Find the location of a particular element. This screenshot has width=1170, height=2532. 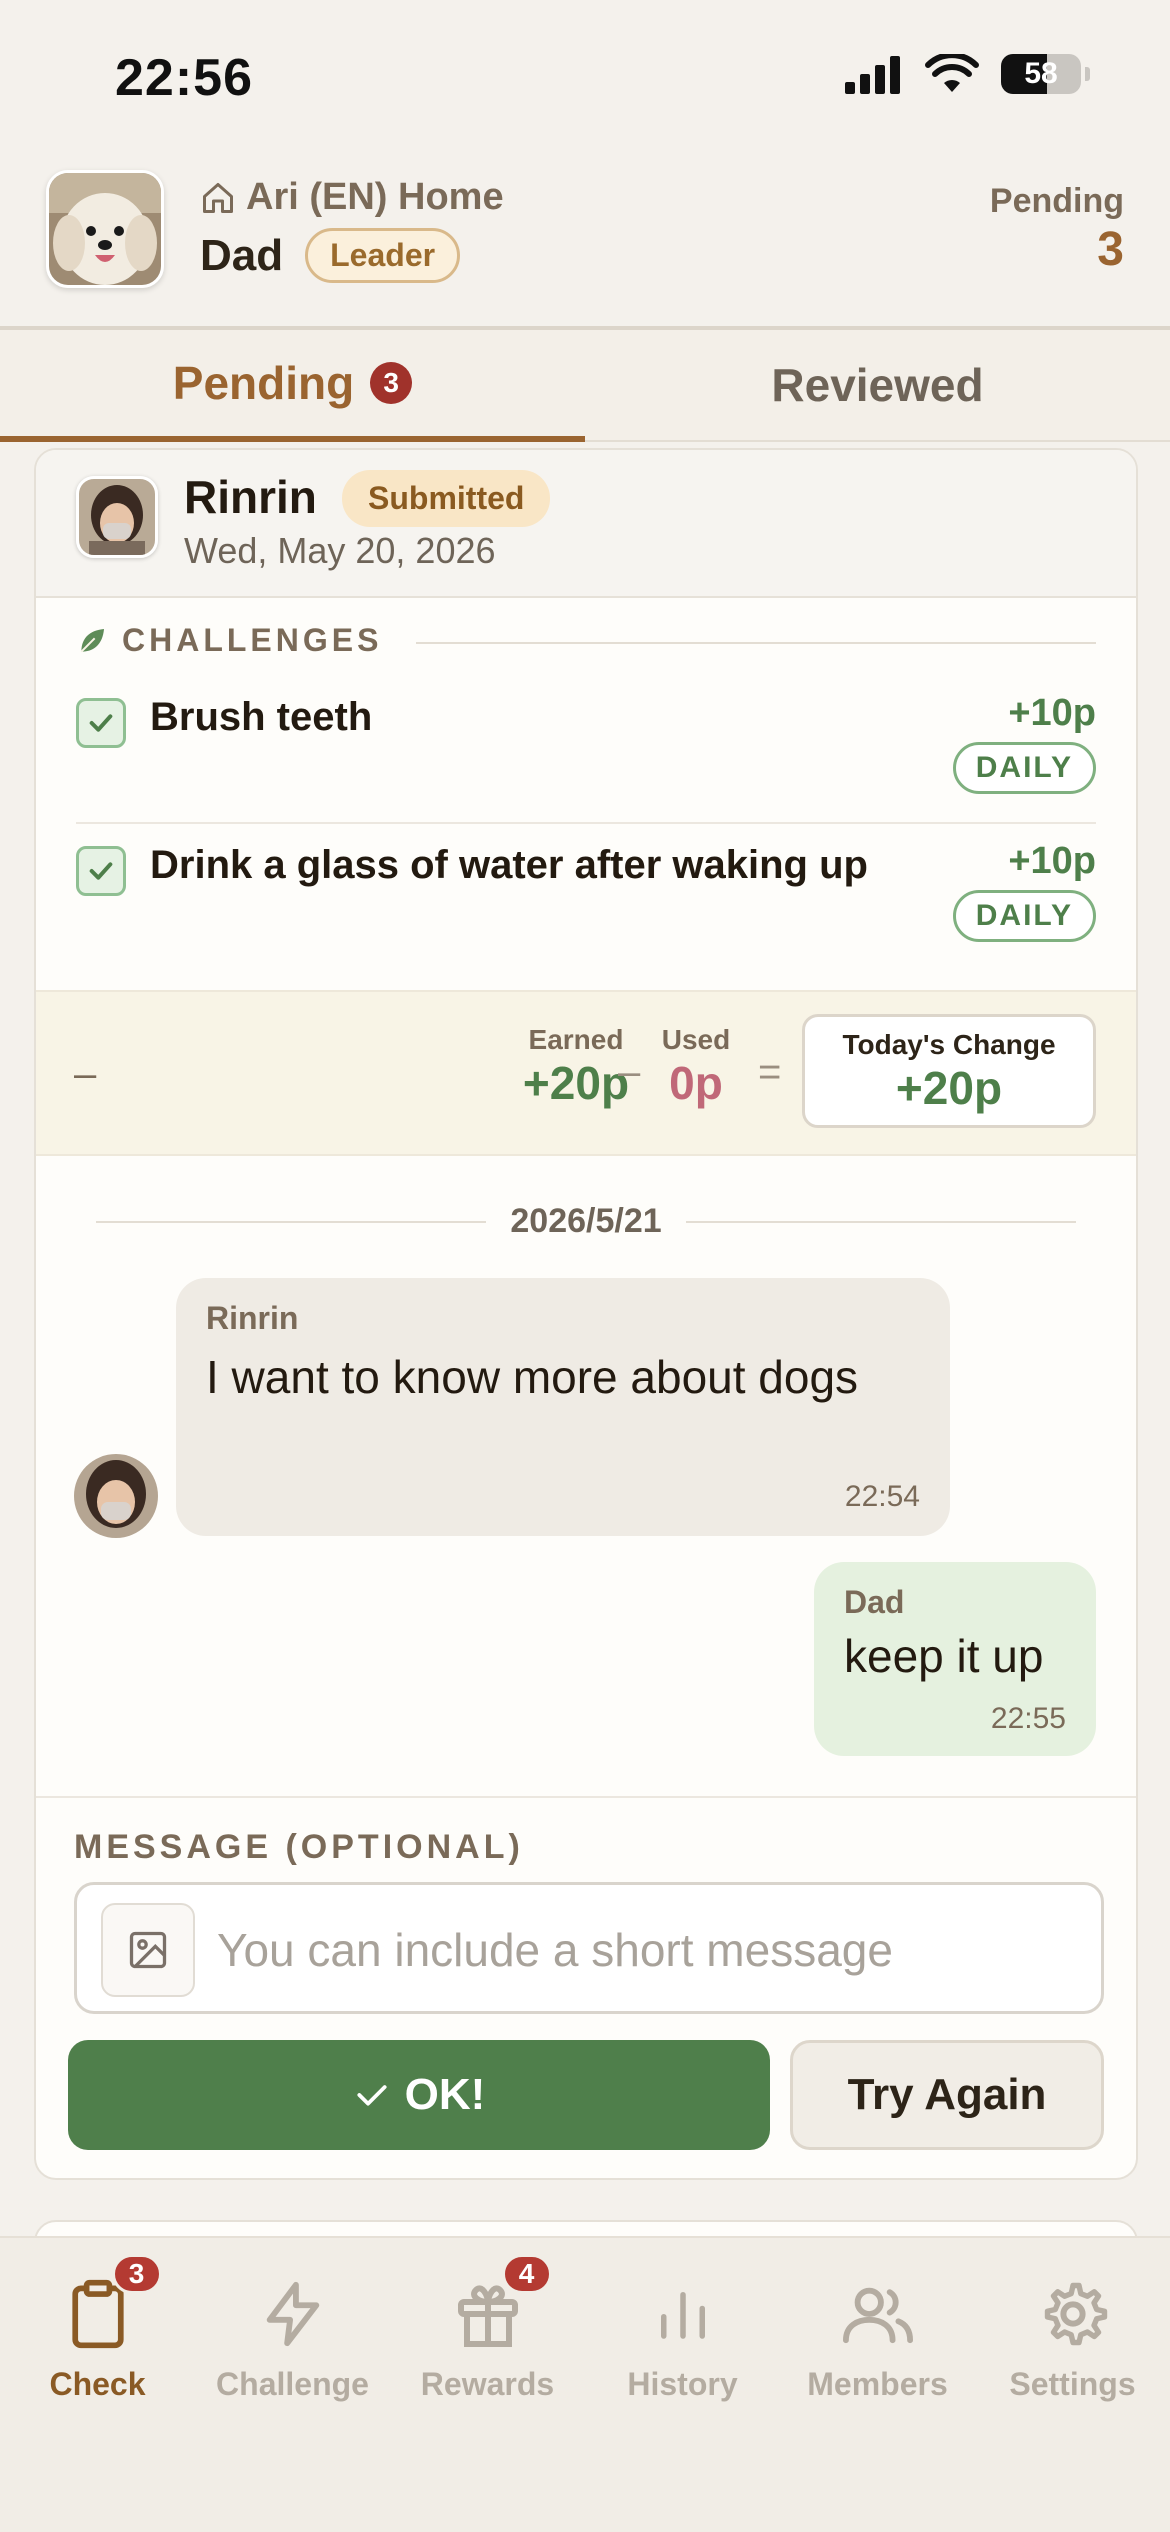

message-sender: Rinrin is located at coordinates (252, 1318).